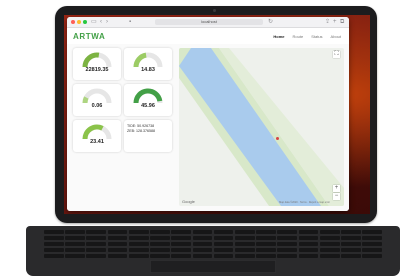 This screenshot has height=279, width=403. Describe the element at coordinates (298, 36) in the screenshot. I see `nav-route: Route` at that location.